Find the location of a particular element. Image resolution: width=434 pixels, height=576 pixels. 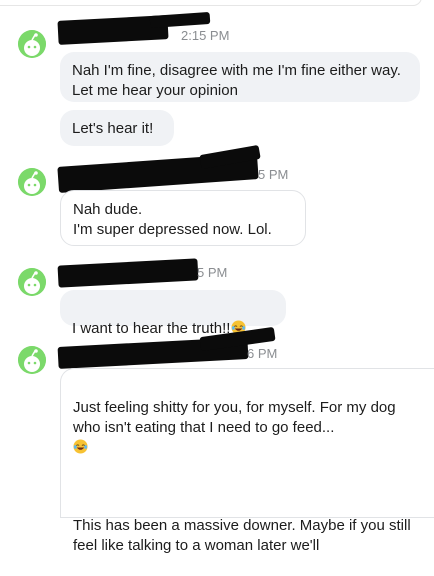

laughing-emoji-icon is located at coordinates (80, 446).